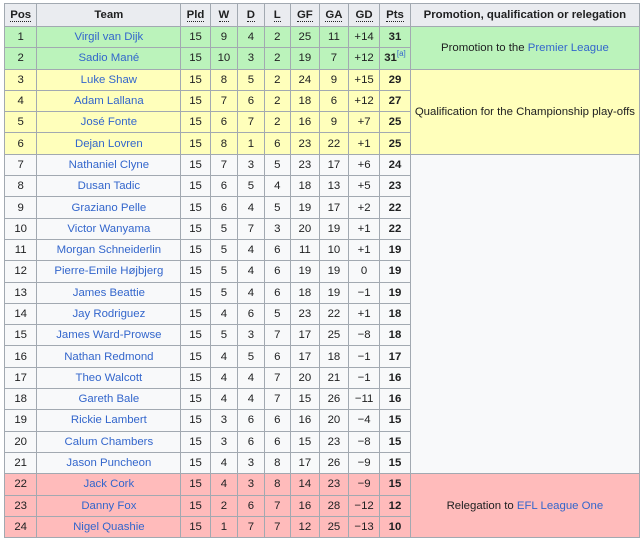  What do you see at coordinates (224, 378) in the screenshot?
I see `w-cell: 4` at bounding box center [224, 378].